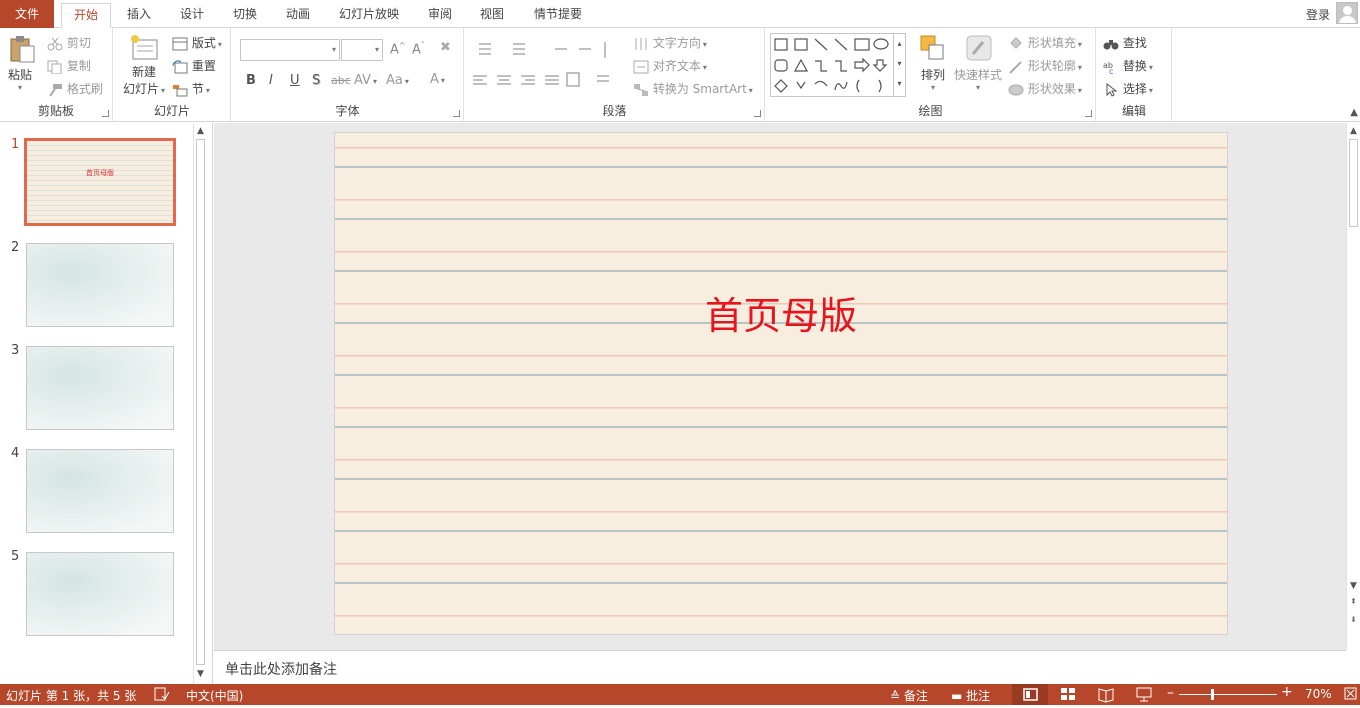 This screenshot has height=708, width=1360. What do you see at coordinates (1108, 67) in the screenshot?
I see `replace-icon: abc` at bounding box center [1108, 67].